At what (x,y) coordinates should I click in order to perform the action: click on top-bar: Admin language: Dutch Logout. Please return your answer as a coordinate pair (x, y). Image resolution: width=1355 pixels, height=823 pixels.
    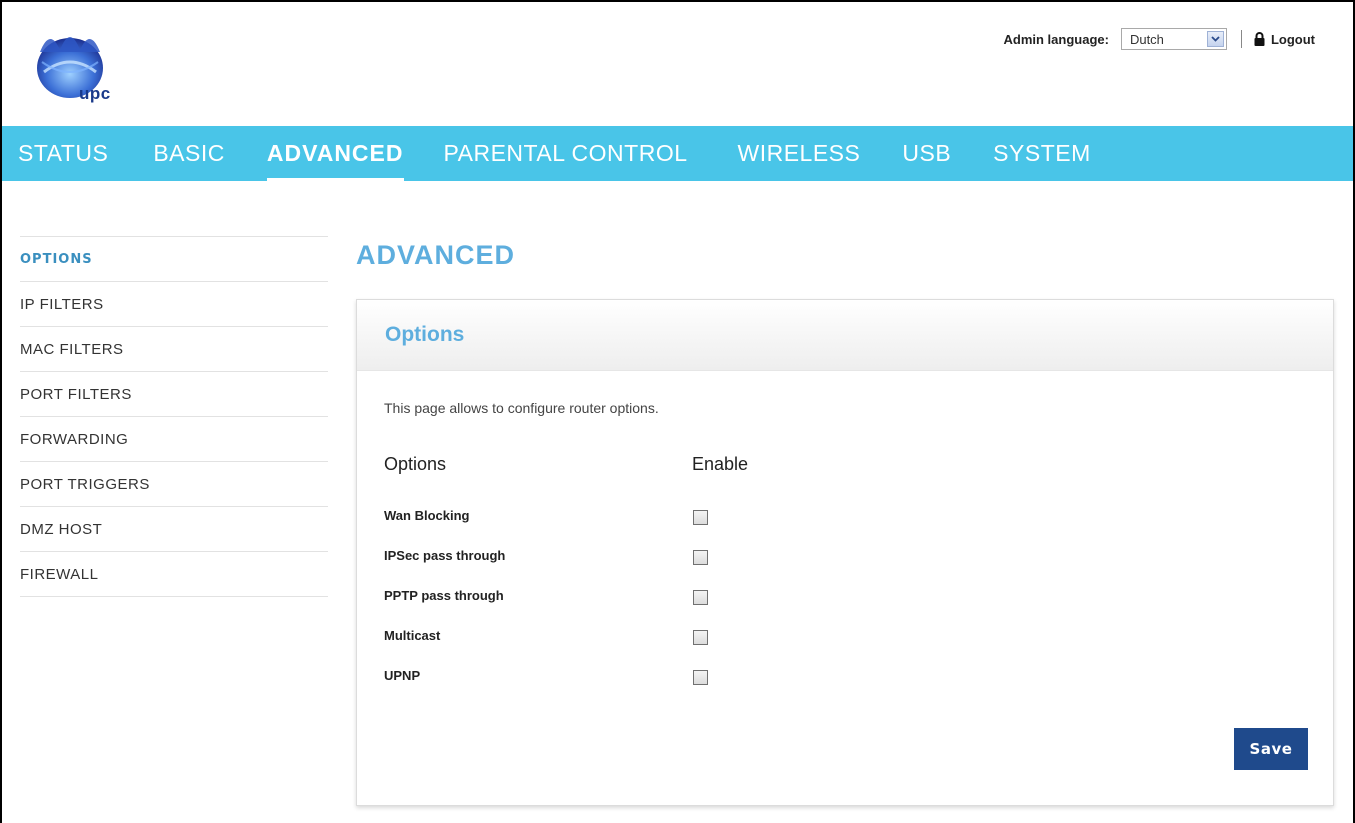
    Looking at the image, I should click on (1159, 39).